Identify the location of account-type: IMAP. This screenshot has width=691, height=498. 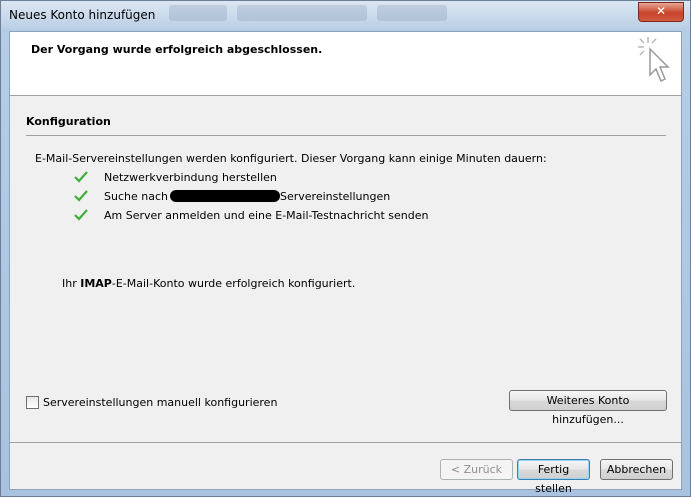
(96, 283).